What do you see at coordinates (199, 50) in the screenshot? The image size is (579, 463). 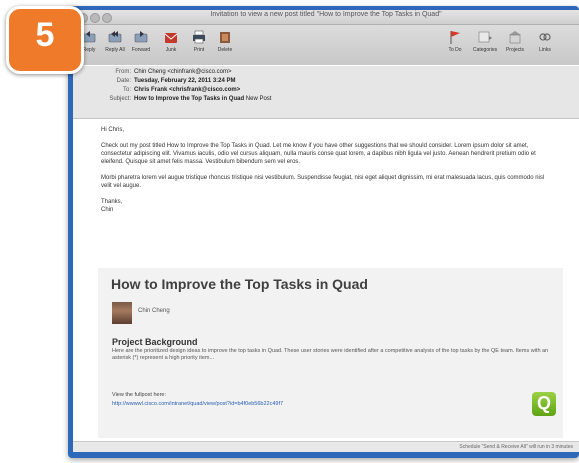 I see `print-label: Print` at bounding box center [199, 50].